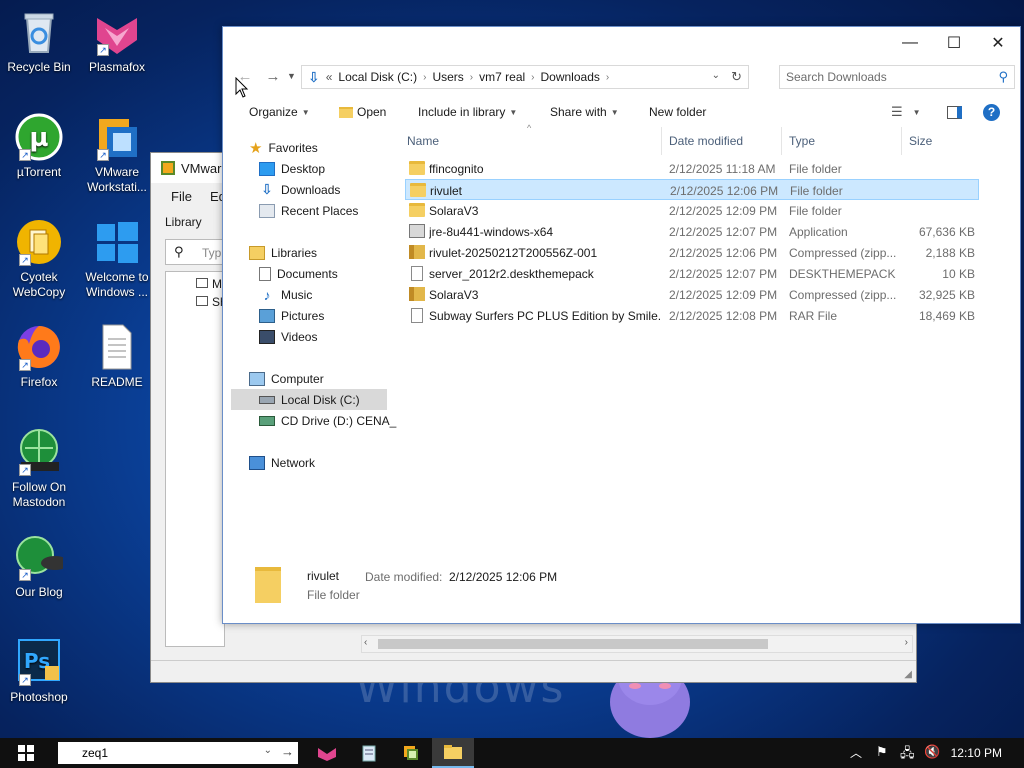  What do you see at coordinates (279, 112) in the screenshot?
I see `organize-button: Organize ▼` at bounding box center [279, 112].